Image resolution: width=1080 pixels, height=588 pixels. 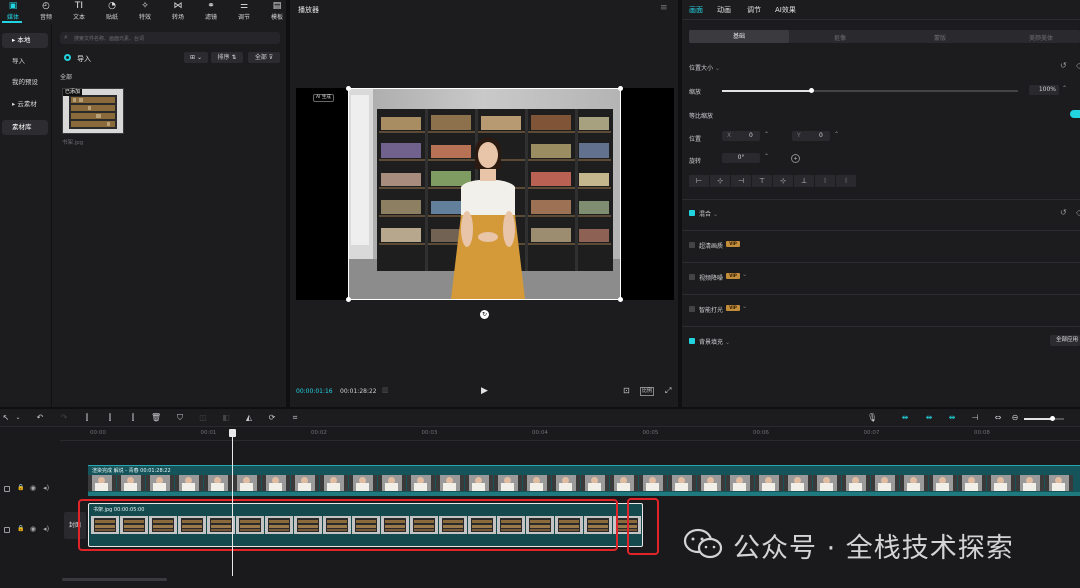 I want to click on blend-checkbox, so click(x=692, y=213).